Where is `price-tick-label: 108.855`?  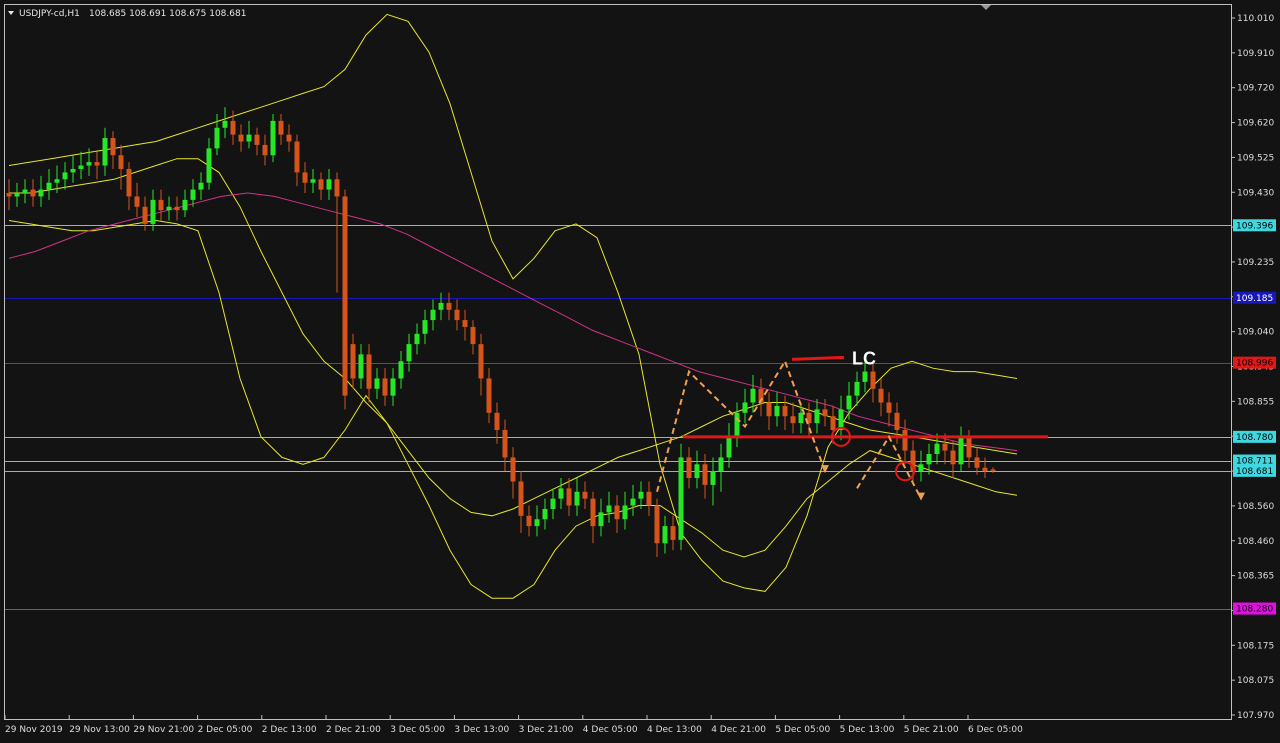
price-tick-label: 108.855 is located at coordinates (1255, 402).